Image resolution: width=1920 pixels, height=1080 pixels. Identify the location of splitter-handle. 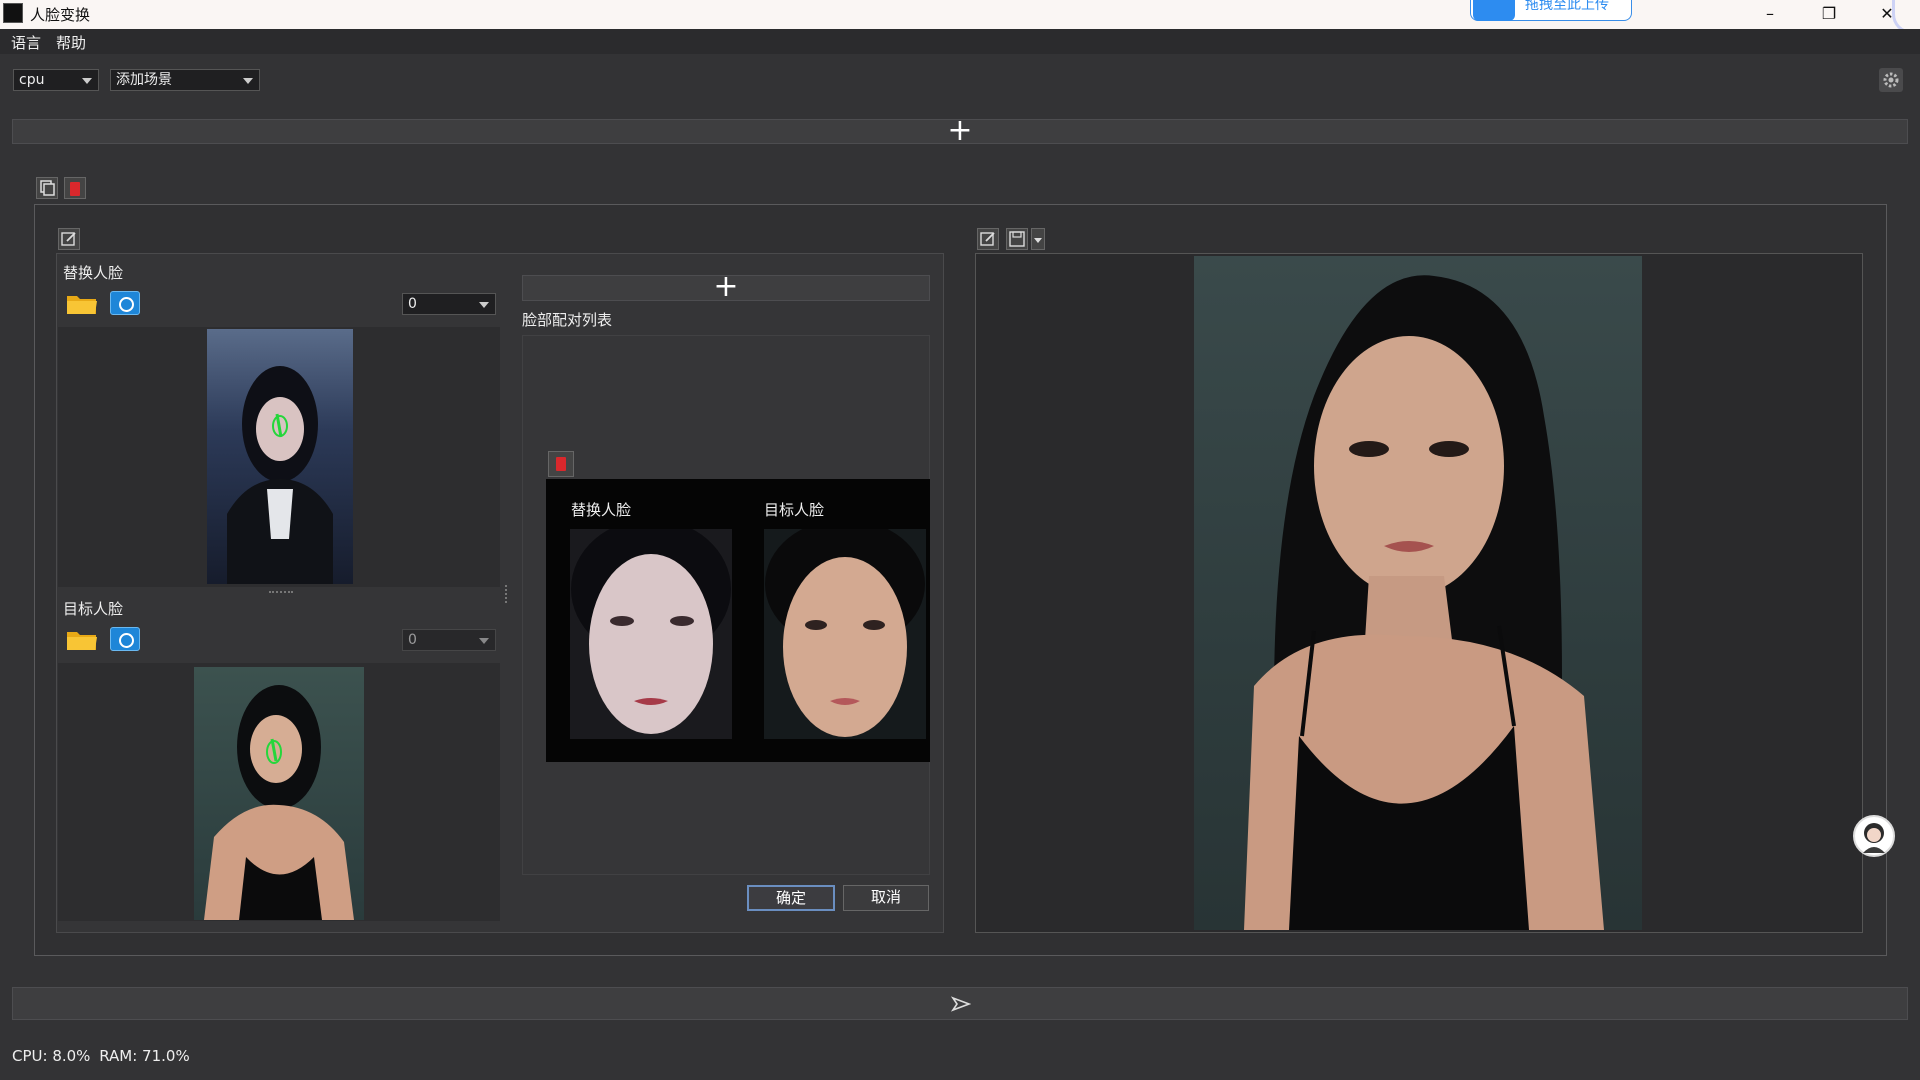
(281, 592).